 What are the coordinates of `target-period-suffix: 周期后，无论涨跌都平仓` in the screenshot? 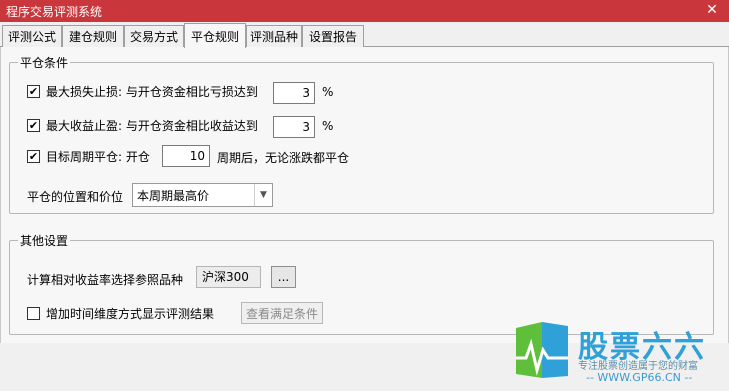 It's located at (283, 158).